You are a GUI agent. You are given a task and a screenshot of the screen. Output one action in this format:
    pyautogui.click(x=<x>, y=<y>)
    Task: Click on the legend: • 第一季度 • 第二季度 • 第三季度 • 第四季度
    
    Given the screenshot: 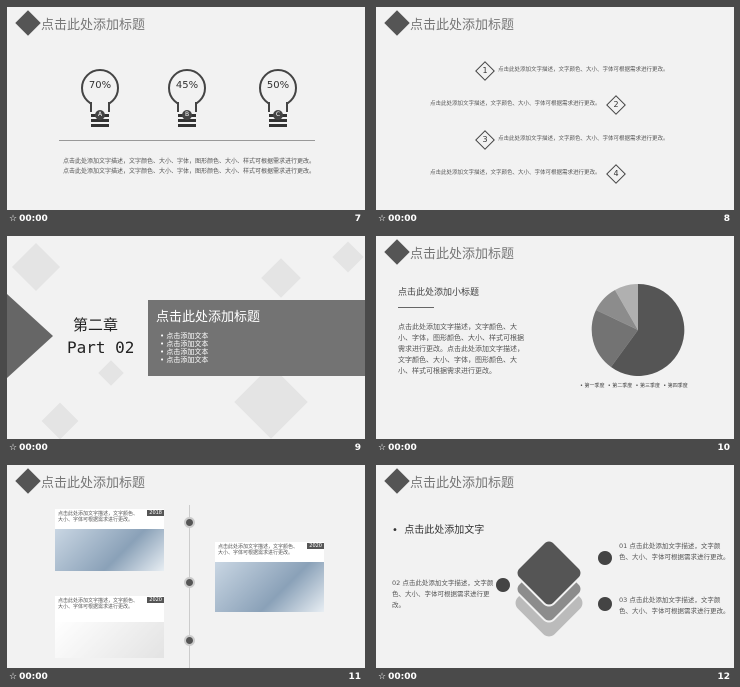 What is the action you would take?
    pyautogui.click(x=634, y=386)
    